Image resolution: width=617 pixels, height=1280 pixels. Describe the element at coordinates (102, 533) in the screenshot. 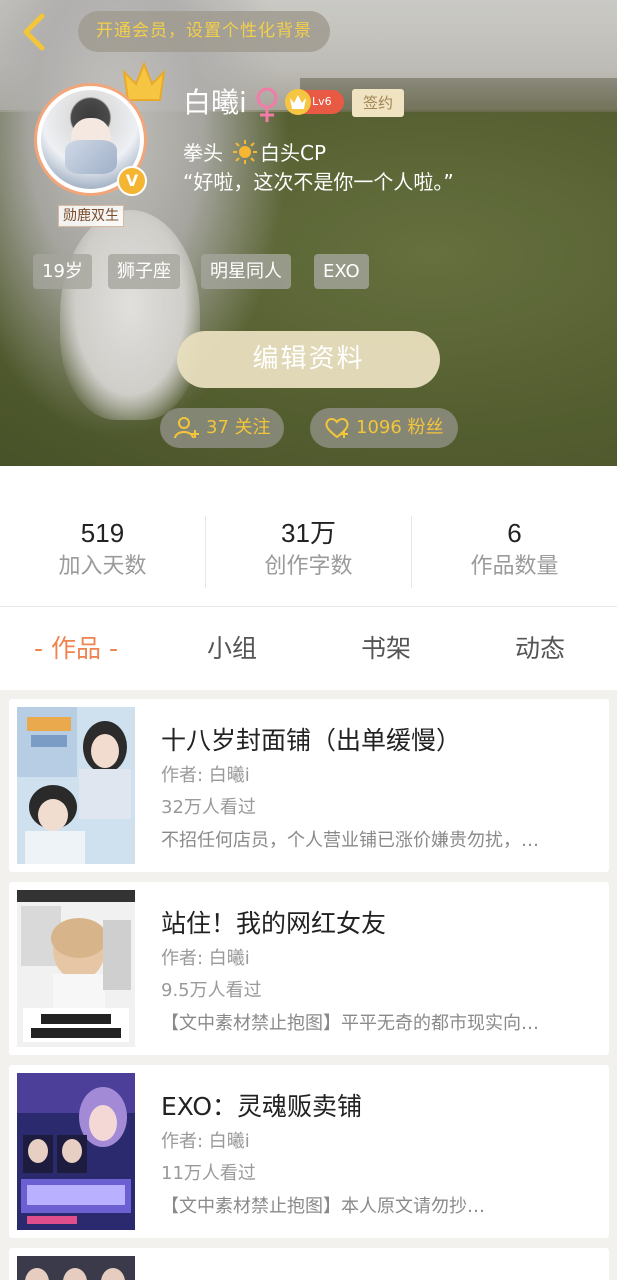

I see `stat-days-value: 519` at that location.